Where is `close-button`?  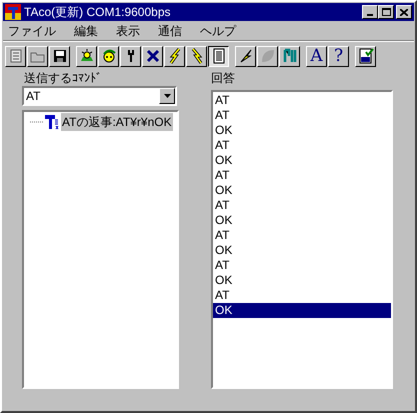 close-button is located at coordinates (404, 12).